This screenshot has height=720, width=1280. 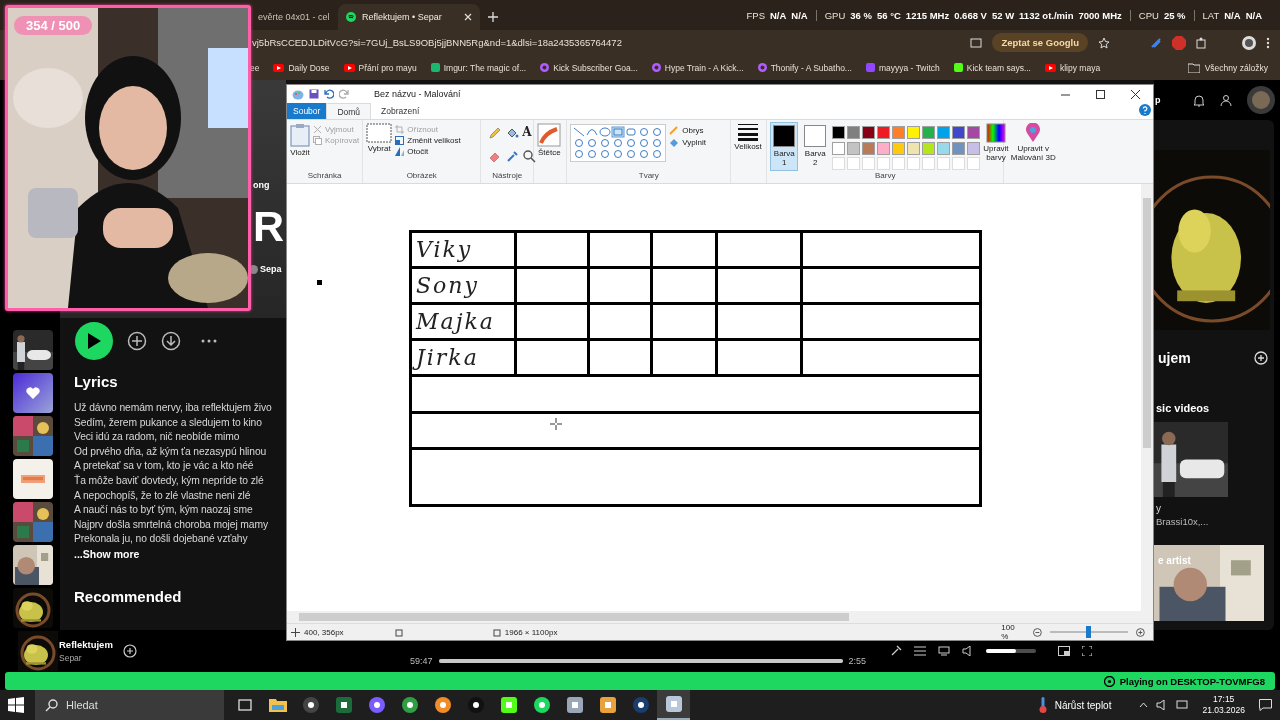 I want to click on track-title: Reflektujem, so click(x=86, y=644).